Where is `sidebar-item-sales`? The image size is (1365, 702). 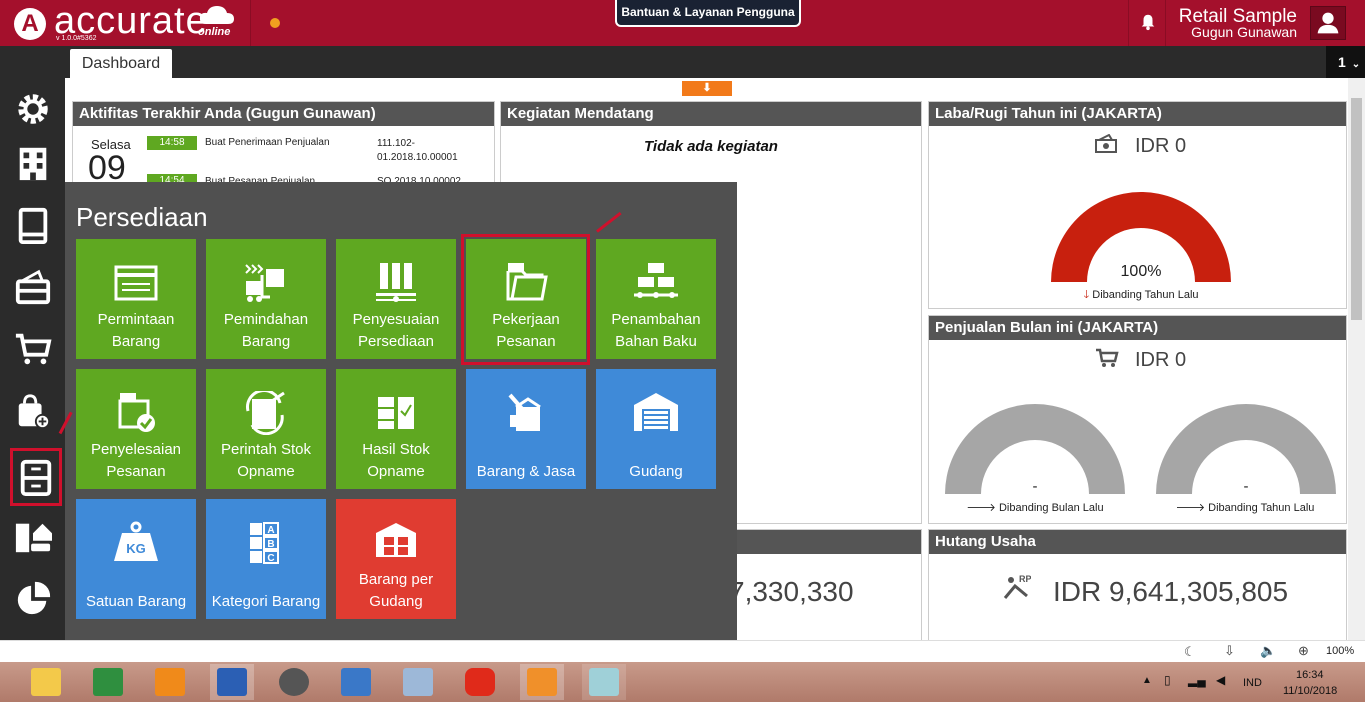 sidebar-item-sales is located at coordinates (32, 349).